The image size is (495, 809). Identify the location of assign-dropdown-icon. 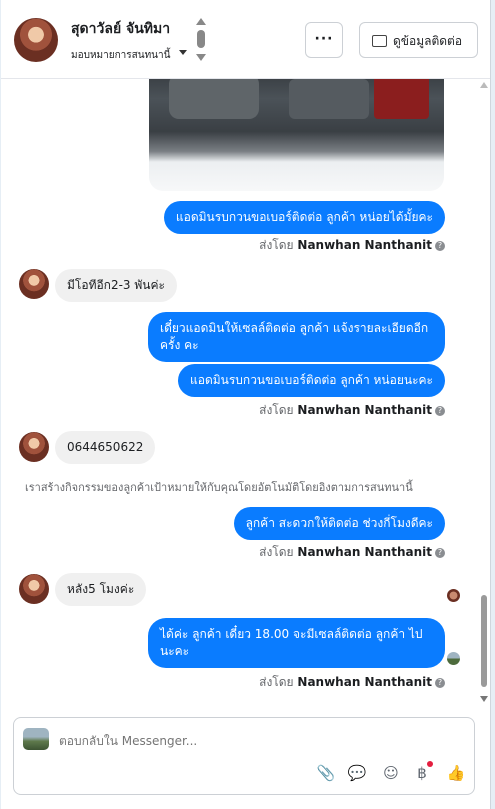
(183, 52).